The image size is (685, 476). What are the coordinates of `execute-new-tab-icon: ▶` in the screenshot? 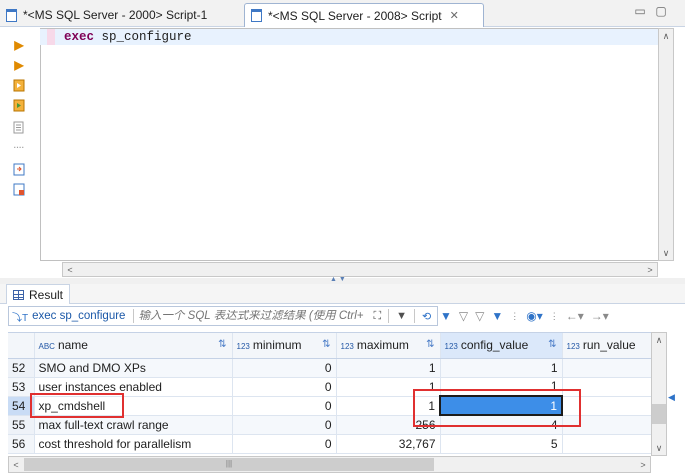 It's located at (19, 65).